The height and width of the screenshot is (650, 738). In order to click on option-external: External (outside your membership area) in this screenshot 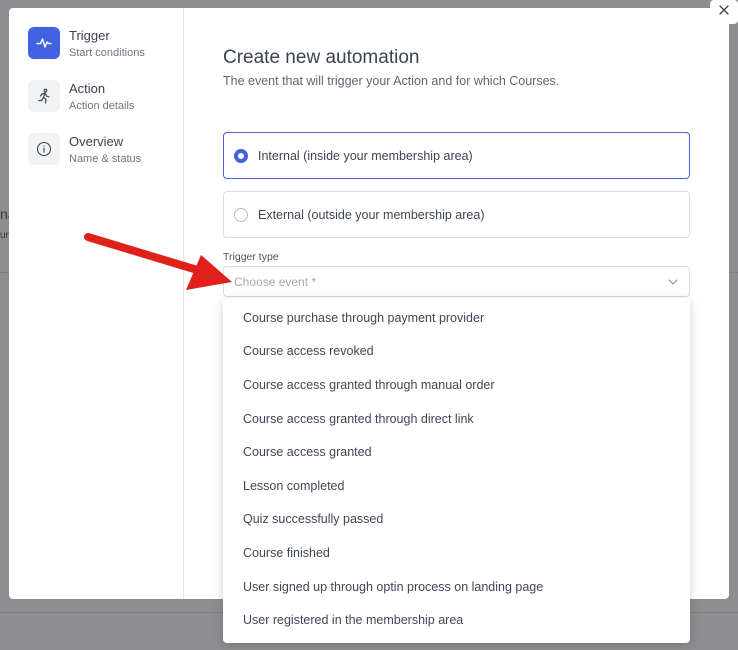, I will do `click(456, 214)`.